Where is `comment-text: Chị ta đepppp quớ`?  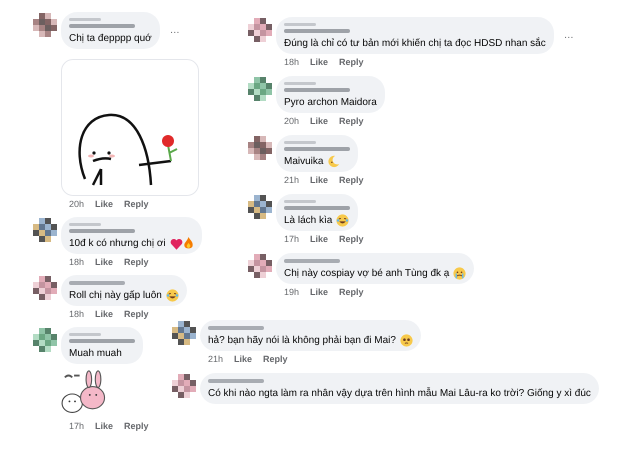
comment-text: Chị ta đepppp quớ is located at coordinates (110, 38).